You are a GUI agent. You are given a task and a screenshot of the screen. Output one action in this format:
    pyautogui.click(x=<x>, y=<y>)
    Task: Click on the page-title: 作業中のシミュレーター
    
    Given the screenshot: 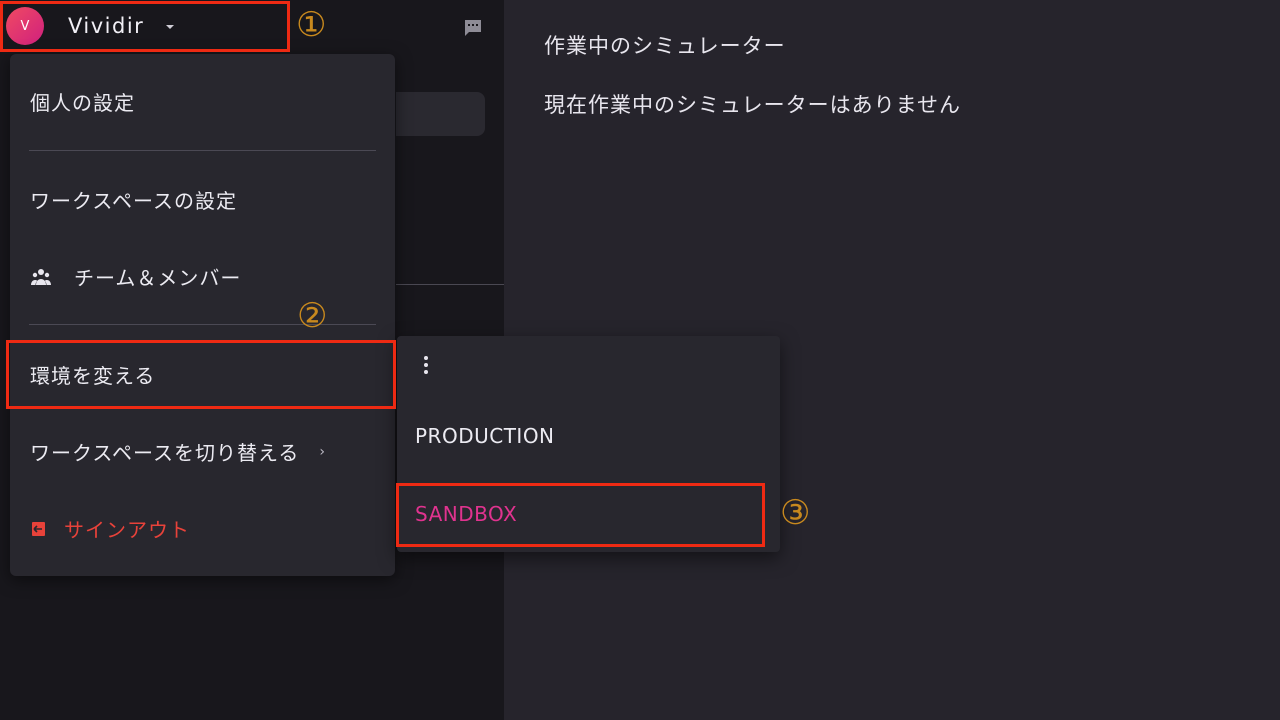 What is the action you would take?
    pyautogui.click(x=665, y=46)
    